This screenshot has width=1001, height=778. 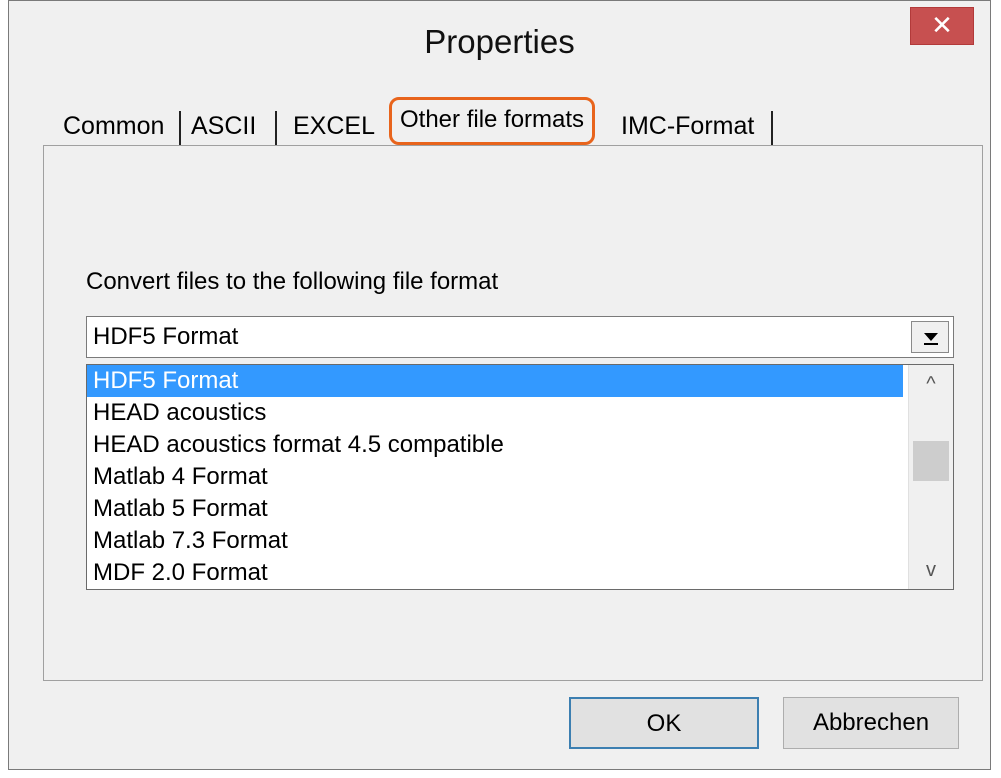 I want to click on tab-other-file-formats: Other file formats, so click(x=492, y=121).